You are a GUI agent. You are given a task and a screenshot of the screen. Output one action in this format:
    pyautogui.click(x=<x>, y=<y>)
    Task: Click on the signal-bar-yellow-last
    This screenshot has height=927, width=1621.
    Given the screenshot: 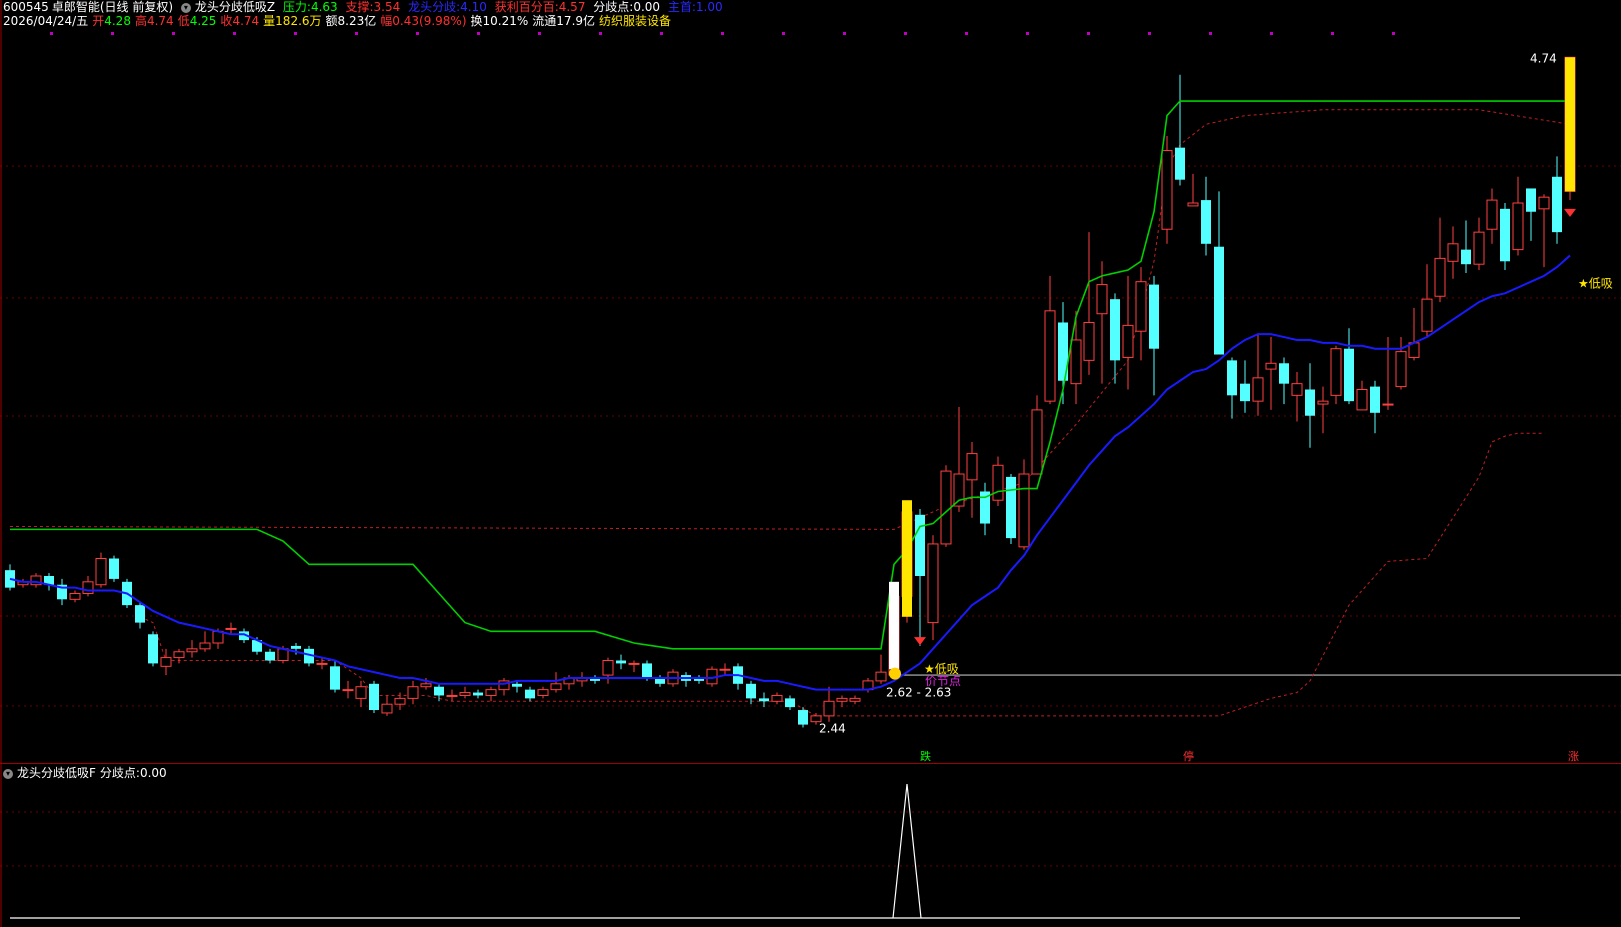 What is the action you would take?
    pyautogui.click(x=1570, y=124)
    